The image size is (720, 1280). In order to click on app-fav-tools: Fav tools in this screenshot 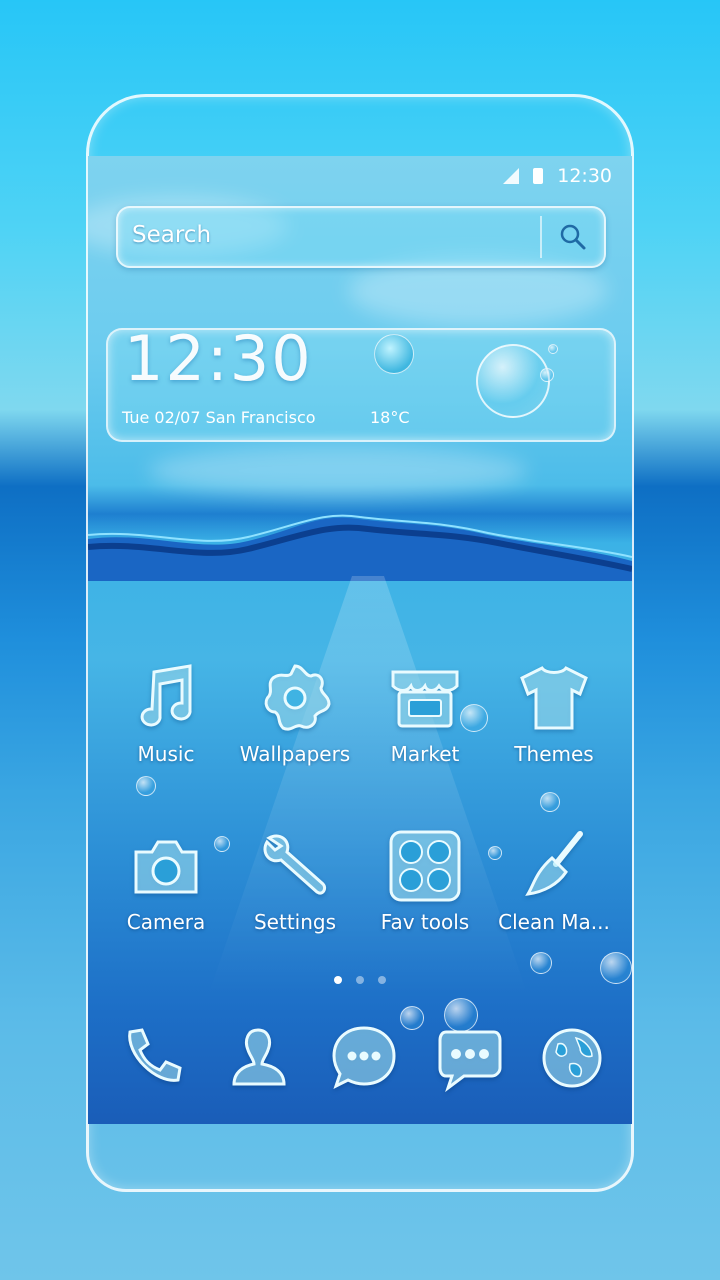, I will do `click(425, 891)`.